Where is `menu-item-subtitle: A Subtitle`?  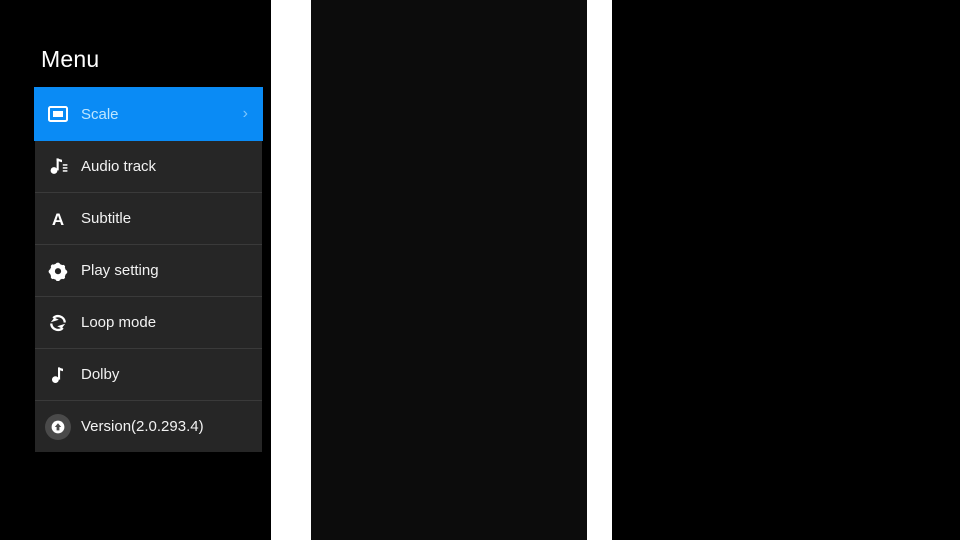 menu-item-subtitle: A Subtitle is located at coordinates (148, 218).